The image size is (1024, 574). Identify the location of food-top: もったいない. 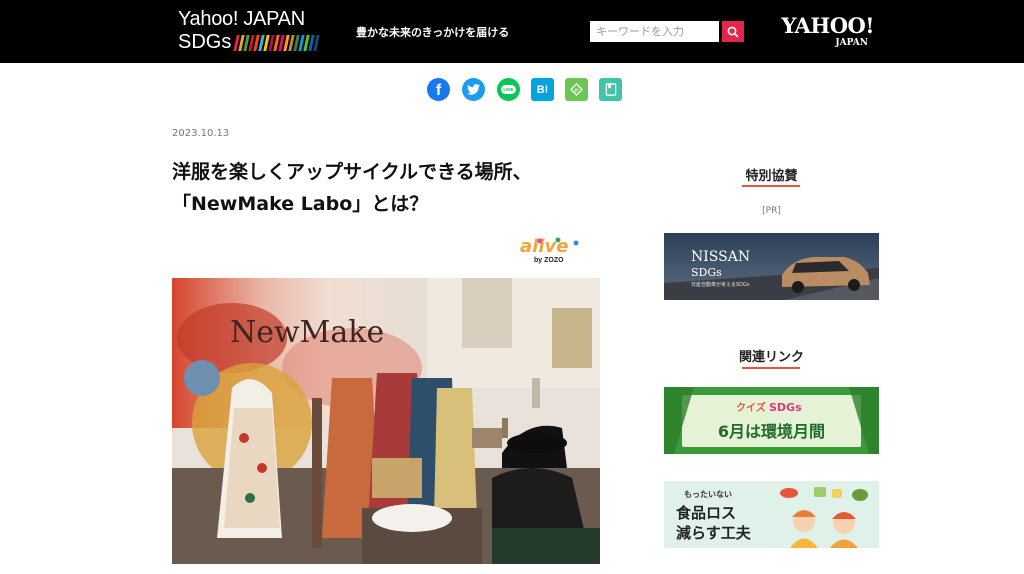
(708, 494).